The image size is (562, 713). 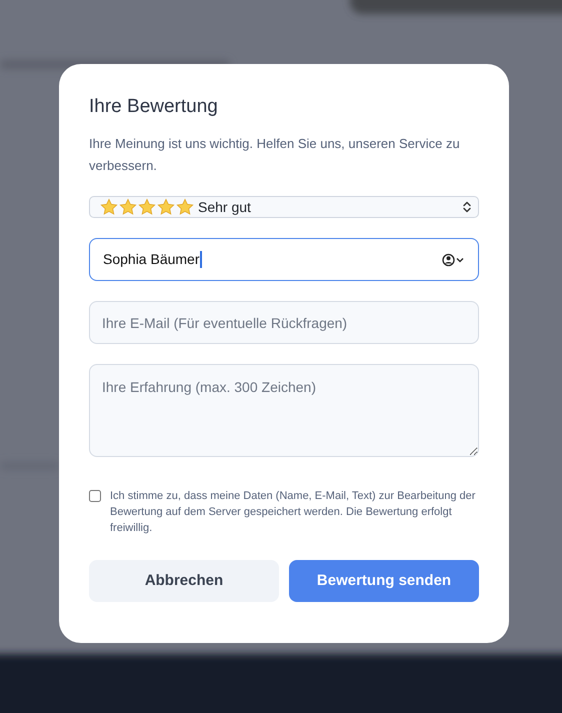 I want to click on submit-button: Bewertung senden, so click(x=384, y=581).